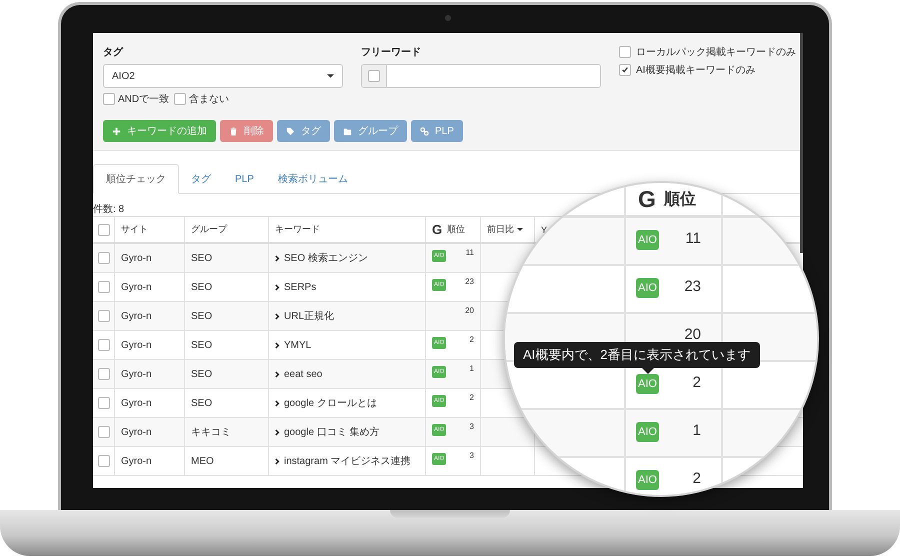 This screenshot has width=900, height=560. I want to click on keyword-link: SERPs, so click(300, 287).